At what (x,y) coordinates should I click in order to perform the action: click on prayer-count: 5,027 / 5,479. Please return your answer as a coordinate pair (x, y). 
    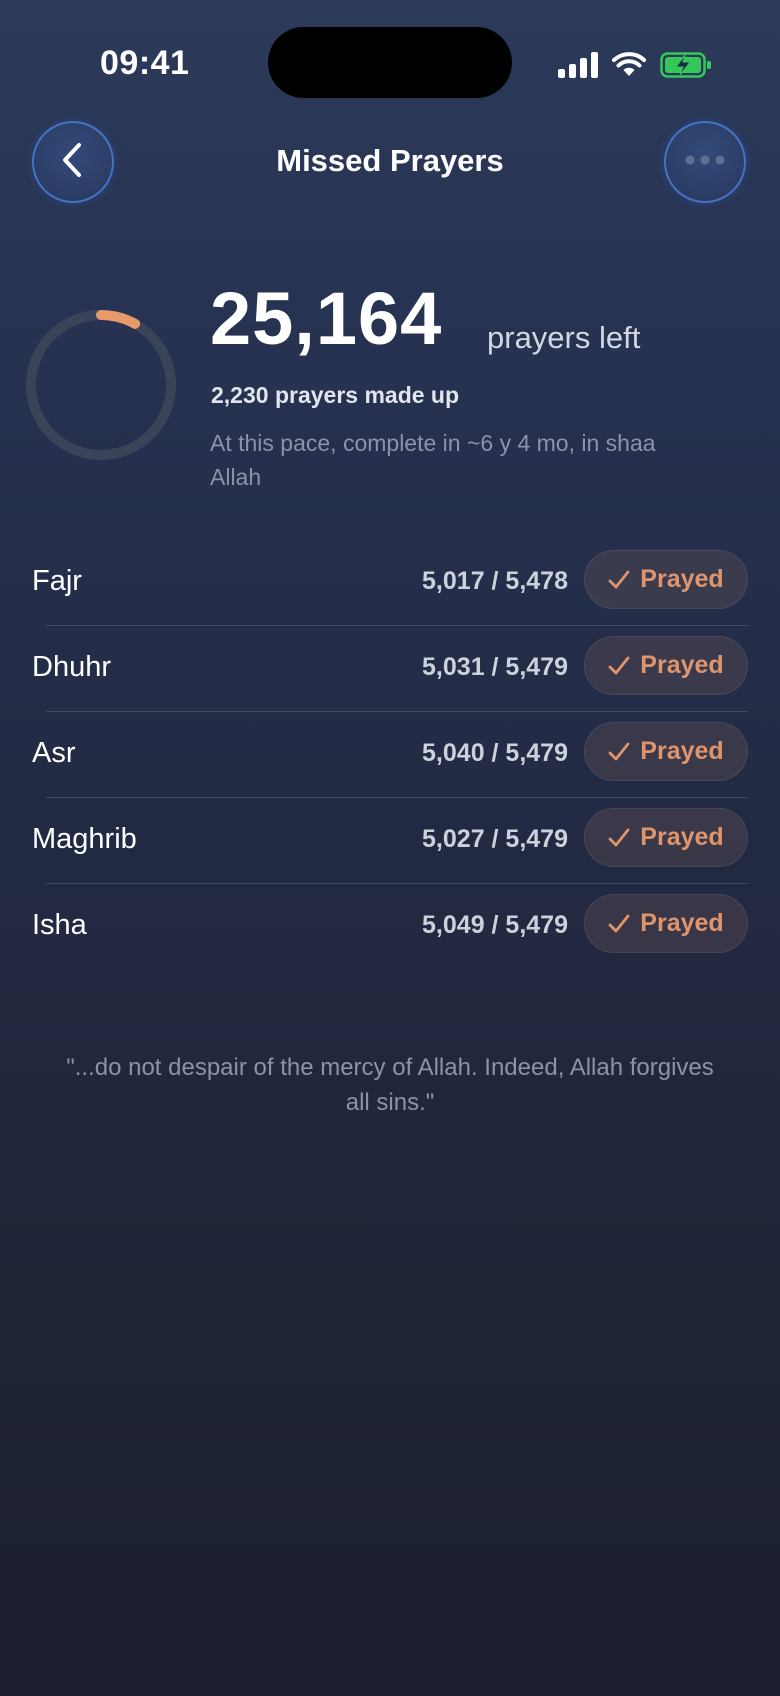
    Looking at the image, I should click on (495, 839).